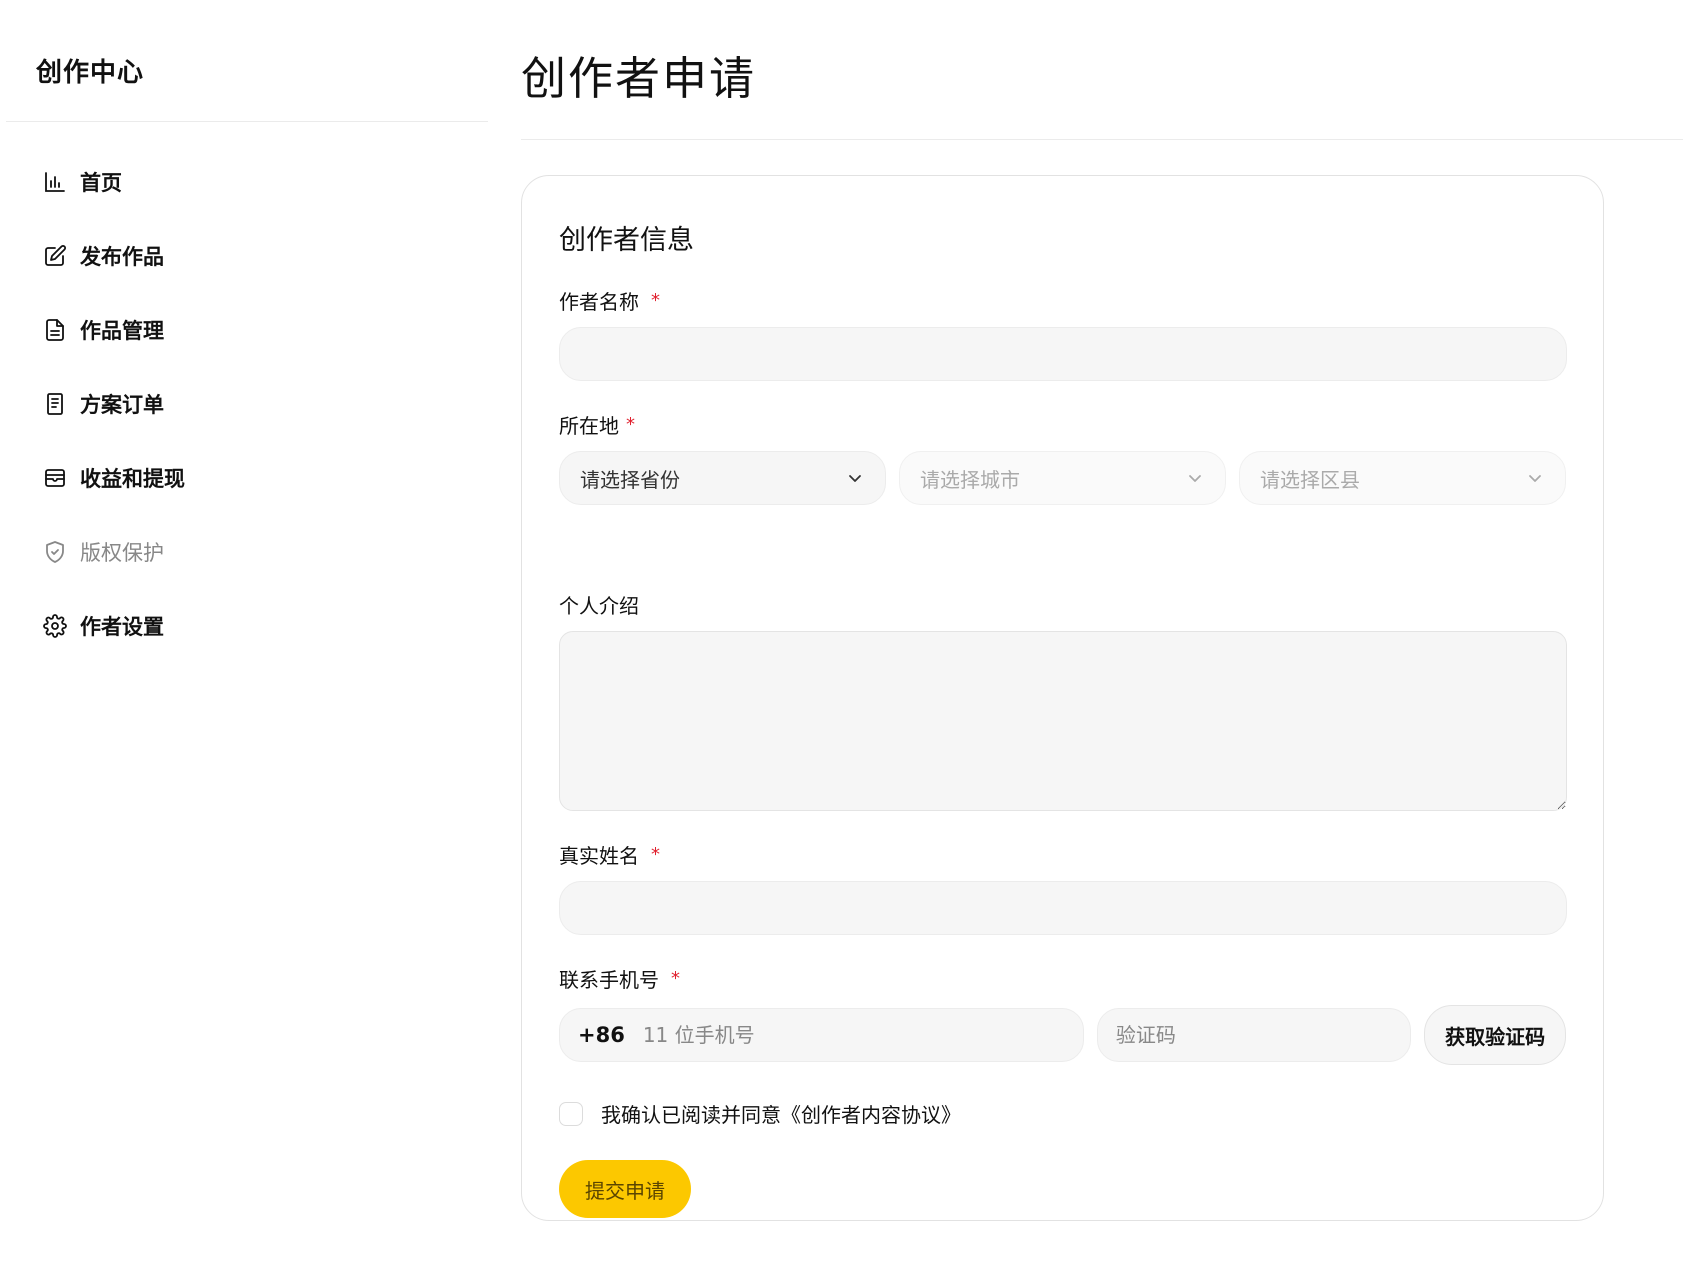 The image size is (1683, 1284). I want to click on author-name-label-text: 作者名称, so click(599, 301).